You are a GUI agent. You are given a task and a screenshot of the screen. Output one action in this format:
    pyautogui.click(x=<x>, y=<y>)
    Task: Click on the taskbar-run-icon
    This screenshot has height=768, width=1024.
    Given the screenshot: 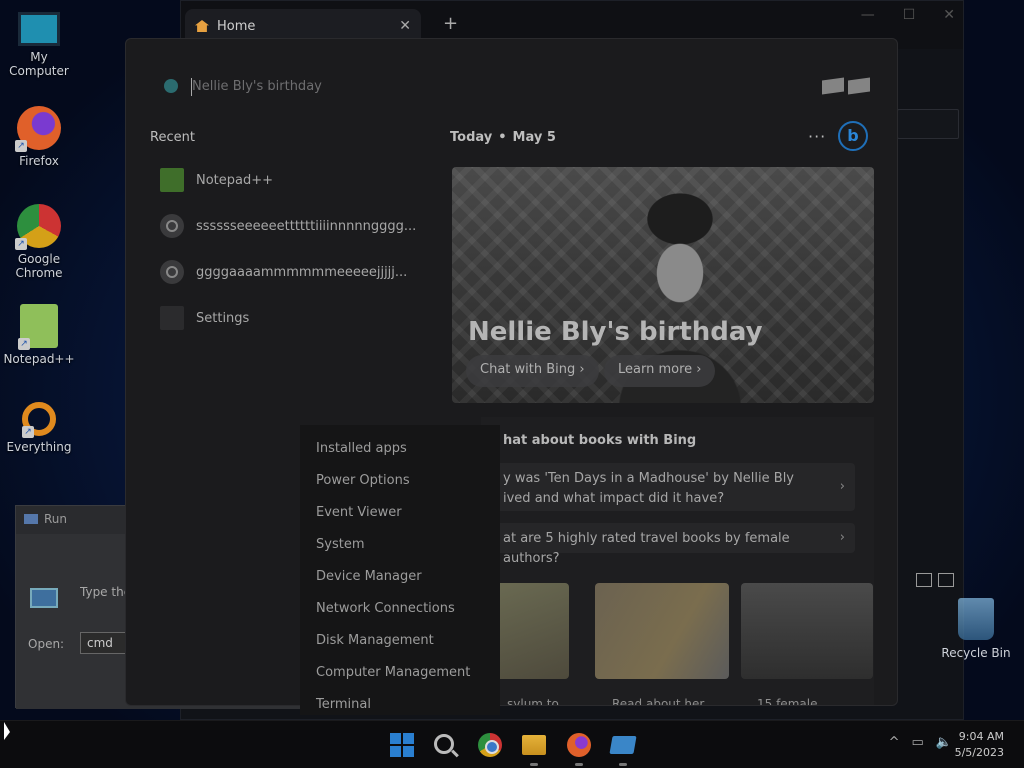 What is the action you would take?
    pyautogui.click(x=623, y=745)
    